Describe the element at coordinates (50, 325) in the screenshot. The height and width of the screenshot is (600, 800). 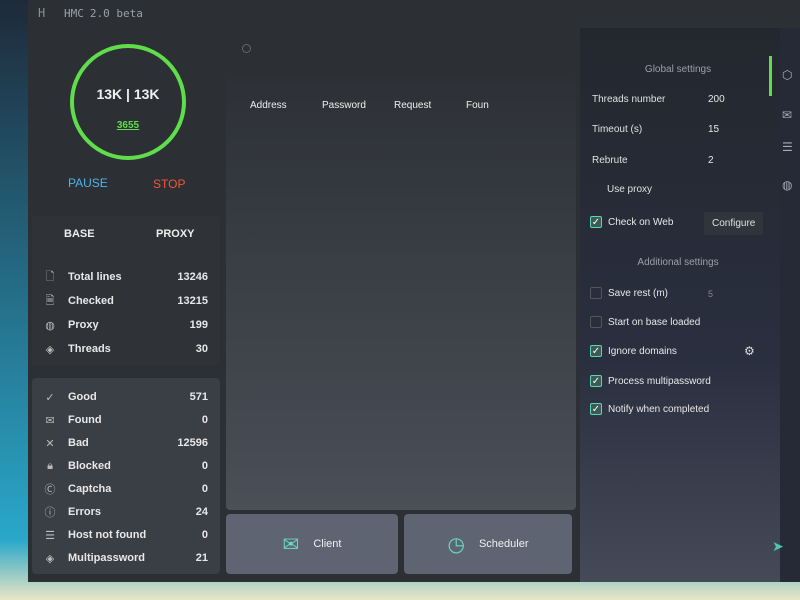
I see `globe-icon: ◍` at that location.